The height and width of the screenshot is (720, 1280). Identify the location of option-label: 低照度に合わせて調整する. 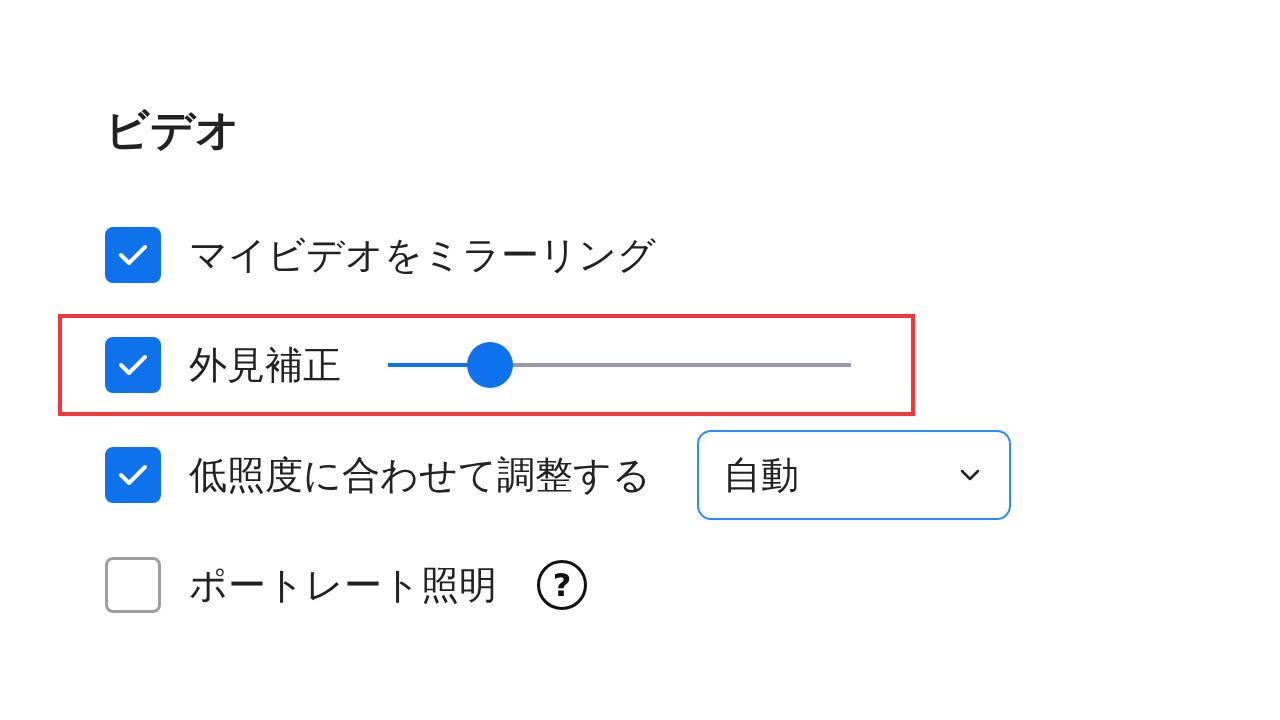
(420, 475).